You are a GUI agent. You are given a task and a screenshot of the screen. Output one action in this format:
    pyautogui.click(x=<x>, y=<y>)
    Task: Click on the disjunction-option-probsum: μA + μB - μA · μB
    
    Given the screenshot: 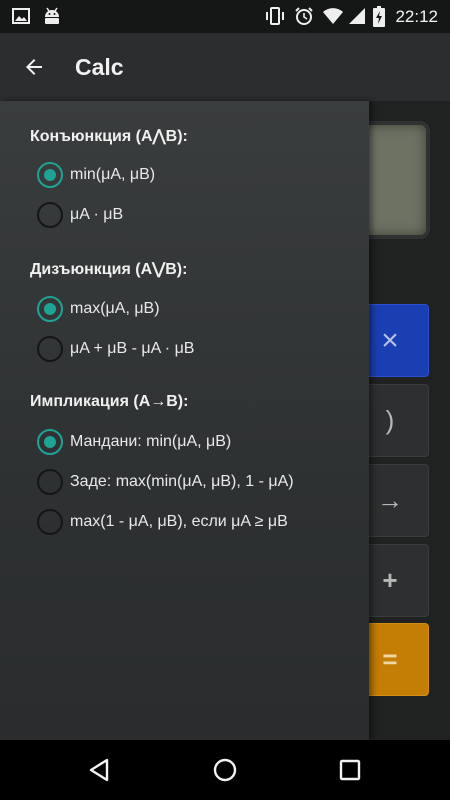 What is the action you would take?
    pyautogui.click(x=115, y=349)
    